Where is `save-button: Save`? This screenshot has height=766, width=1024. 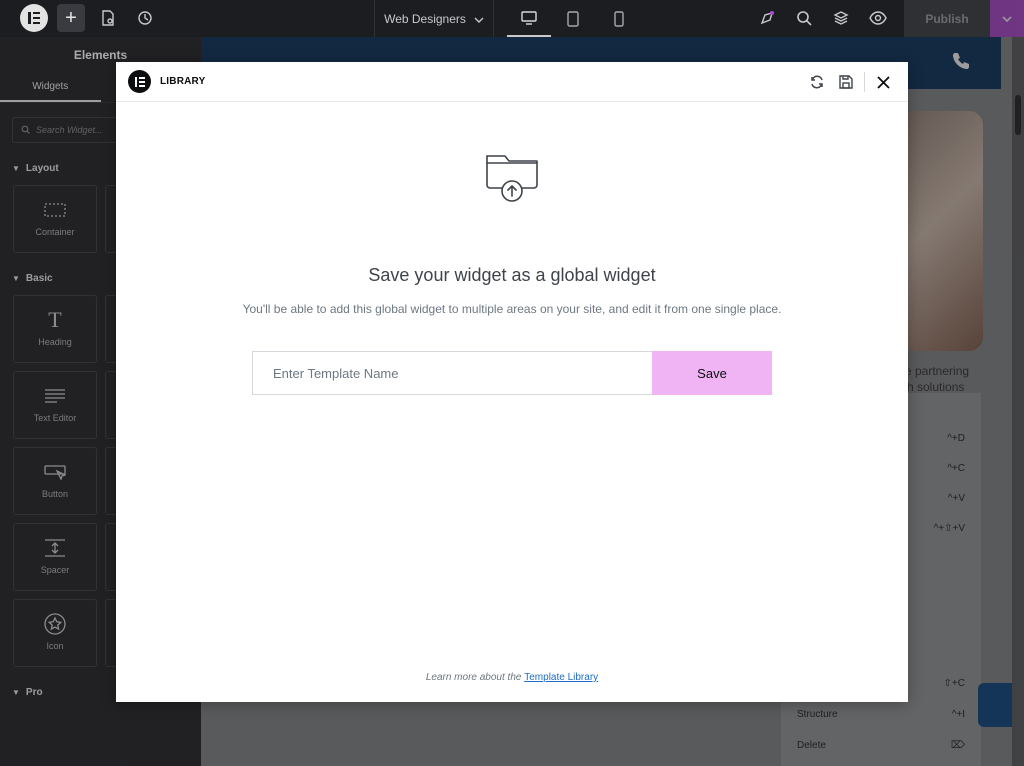 save-button: Save is located at coordinates (712, 373).